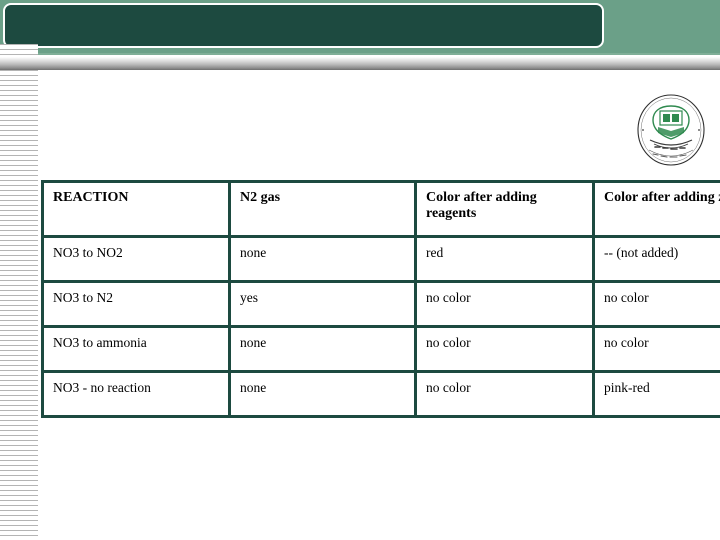 The image size is (720, 540). Describe the element at coordinates (671, 130) in the screenshot. I see `university-seal-icon` at that location.